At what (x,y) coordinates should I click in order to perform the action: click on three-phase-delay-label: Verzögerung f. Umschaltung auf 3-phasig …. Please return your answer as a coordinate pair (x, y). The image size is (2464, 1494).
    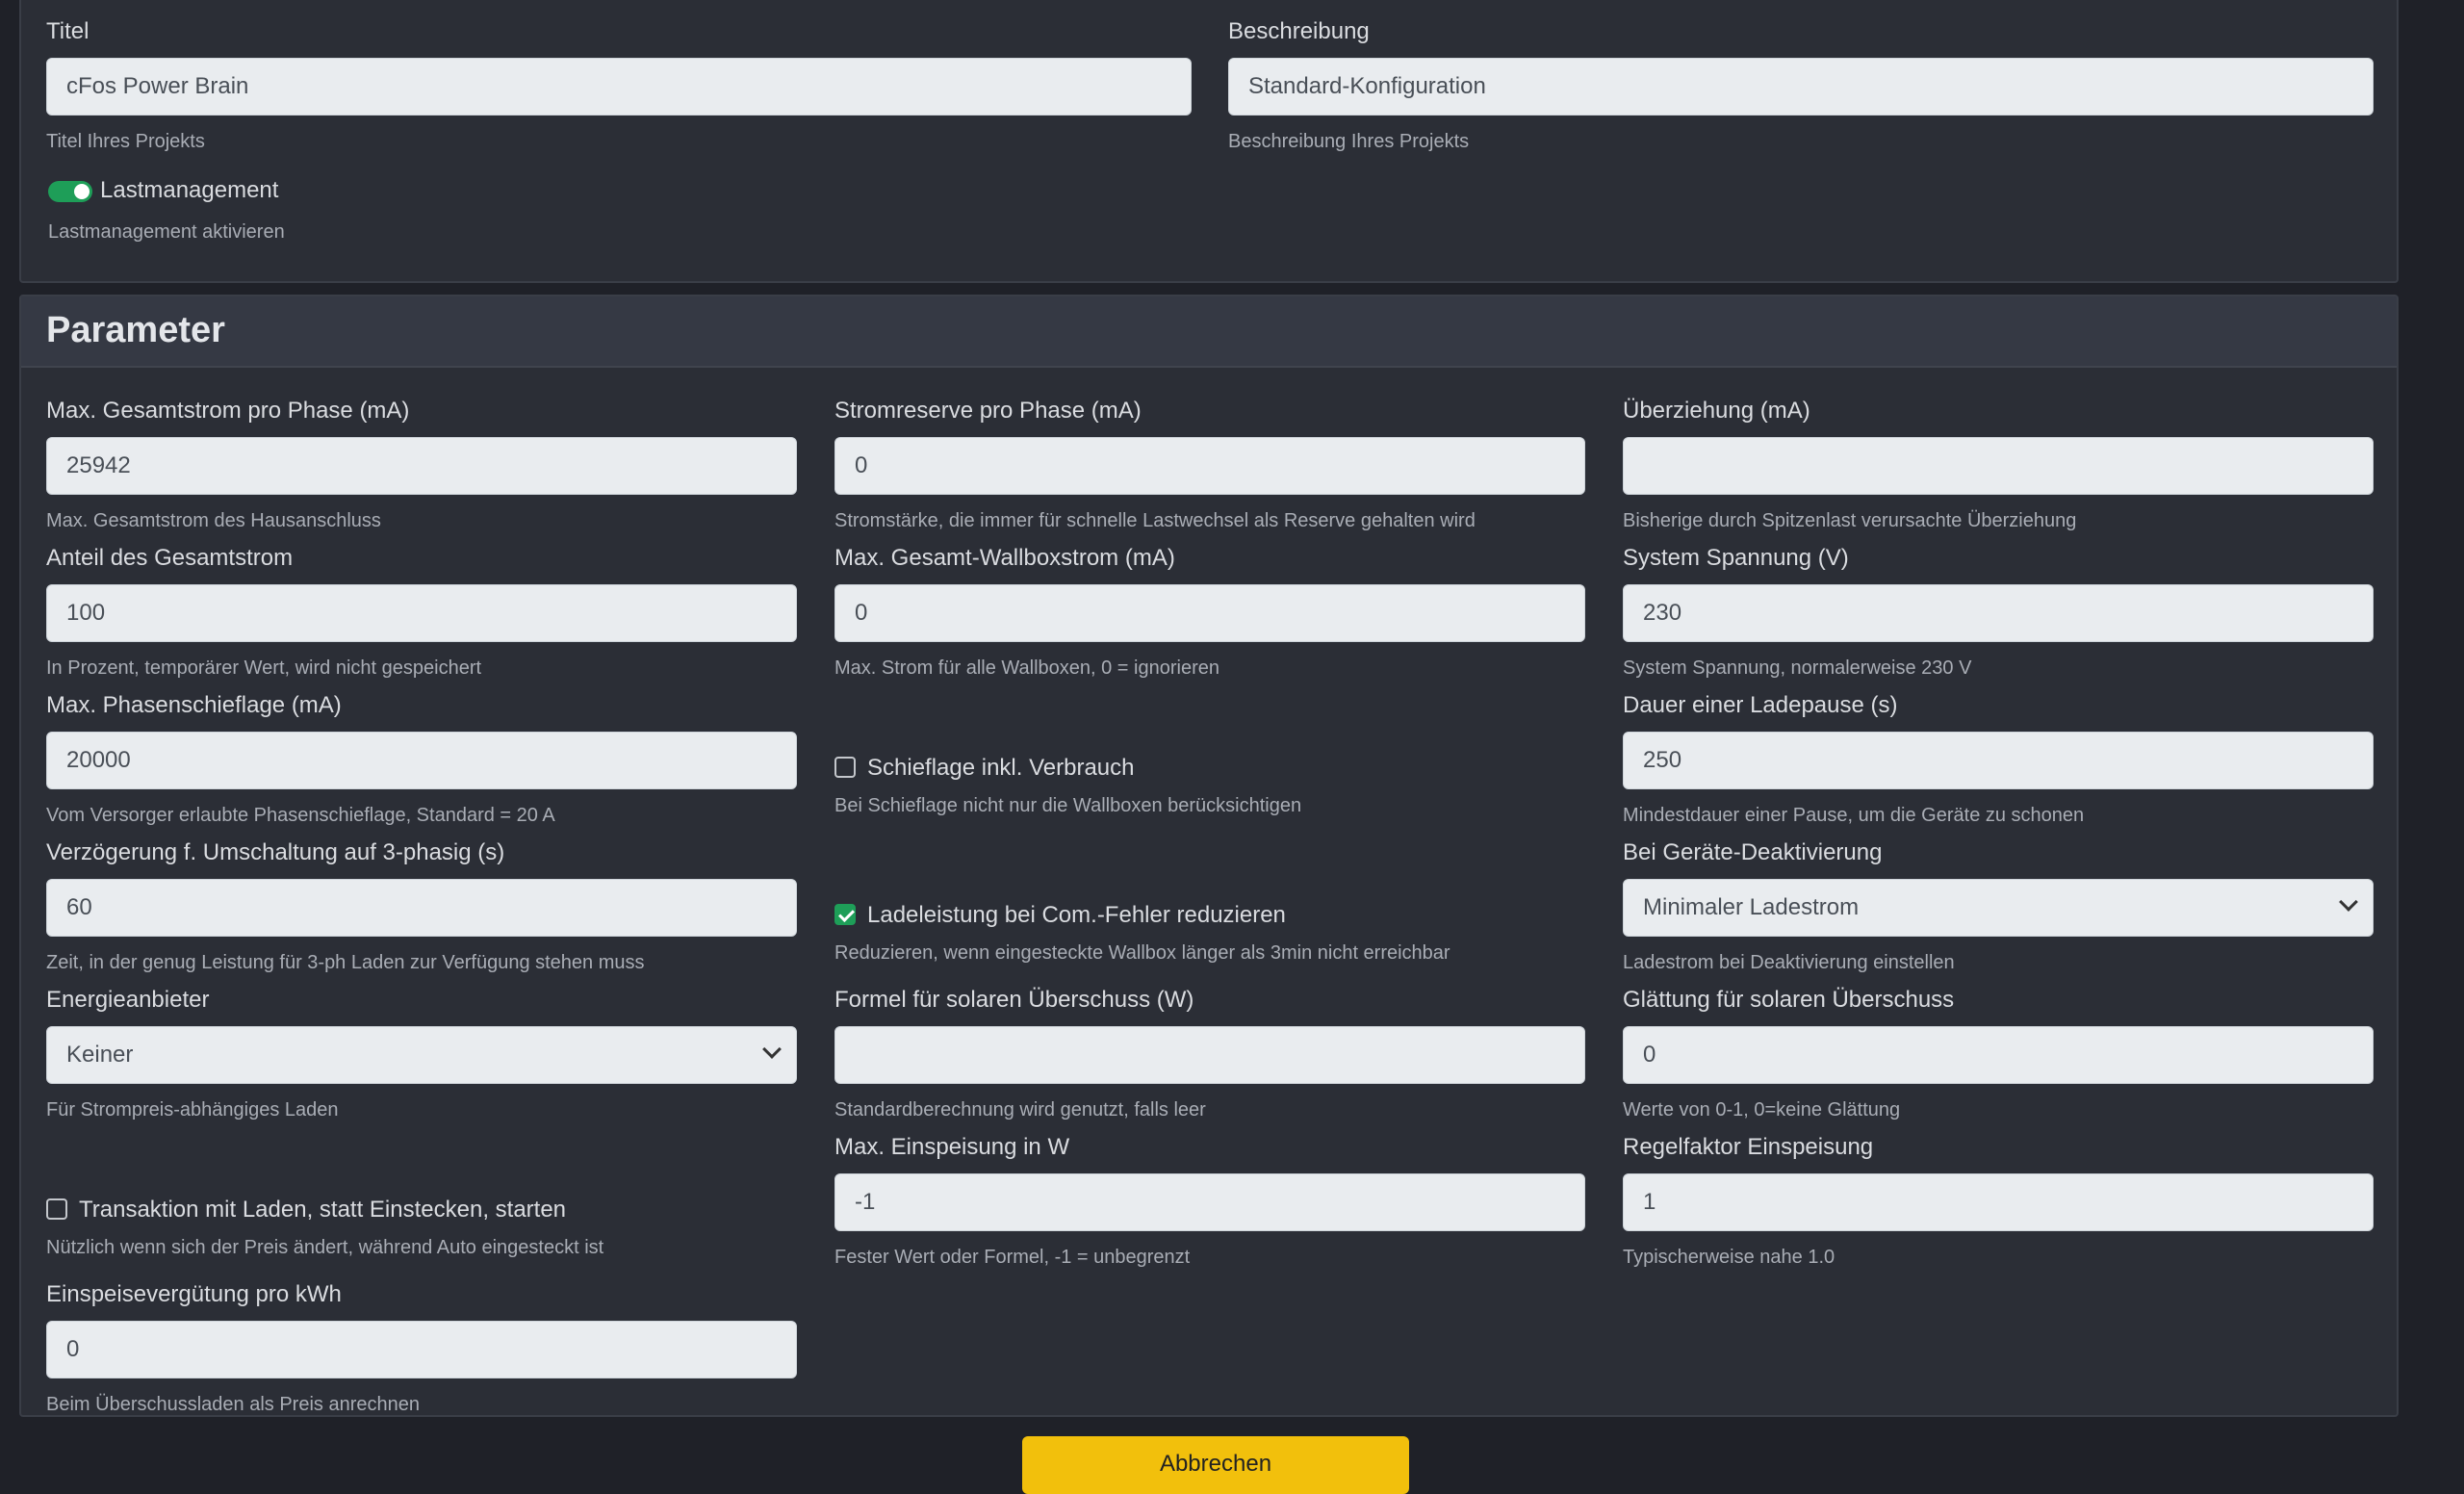
    Looking at the image, I should click on (275, 852).